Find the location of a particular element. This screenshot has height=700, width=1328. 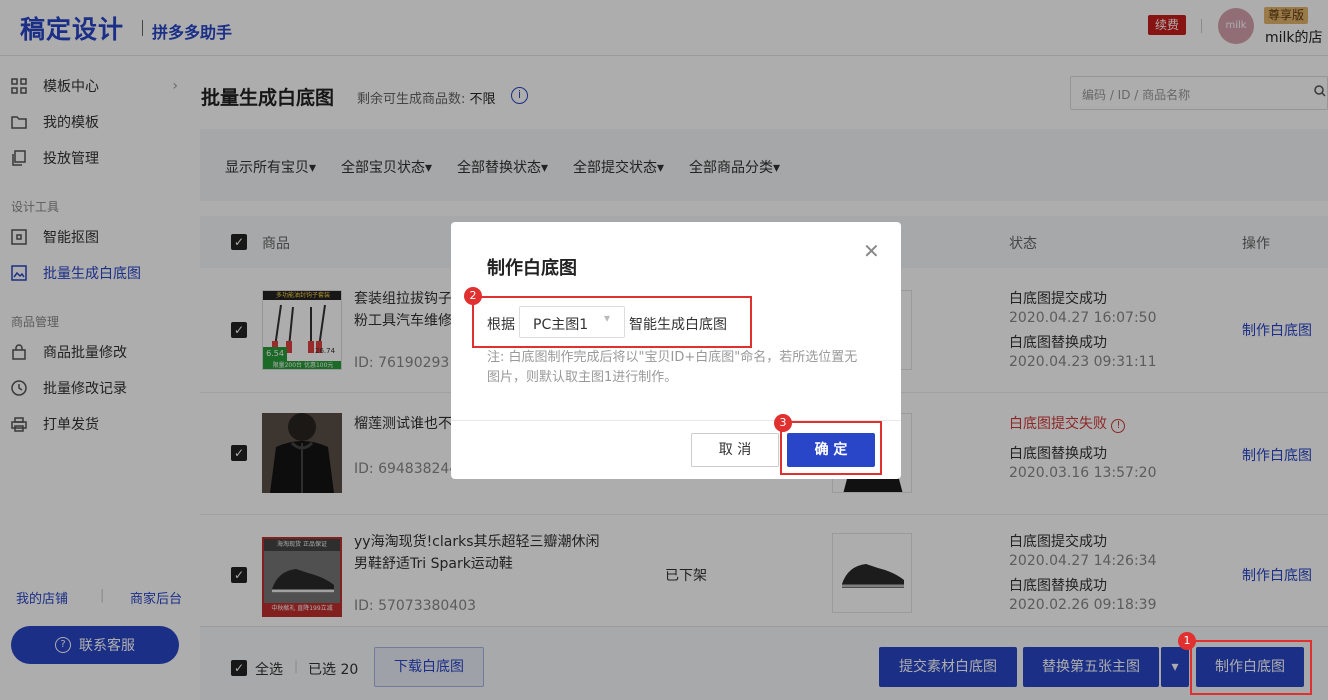

dialog-title: 制作白底图 is located at coordinates (532, 268).